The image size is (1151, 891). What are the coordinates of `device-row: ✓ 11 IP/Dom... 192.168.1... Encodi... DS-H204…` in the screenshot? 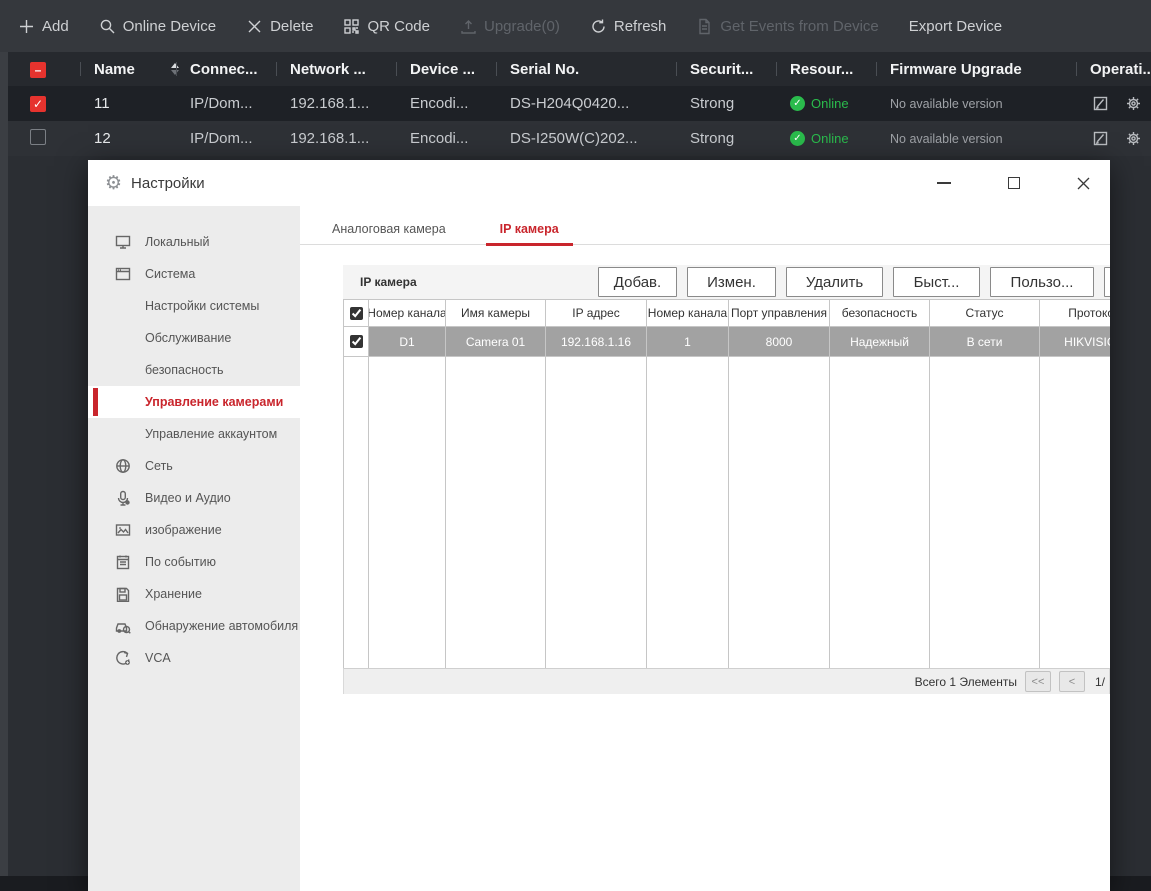 It's located at (579, 103).